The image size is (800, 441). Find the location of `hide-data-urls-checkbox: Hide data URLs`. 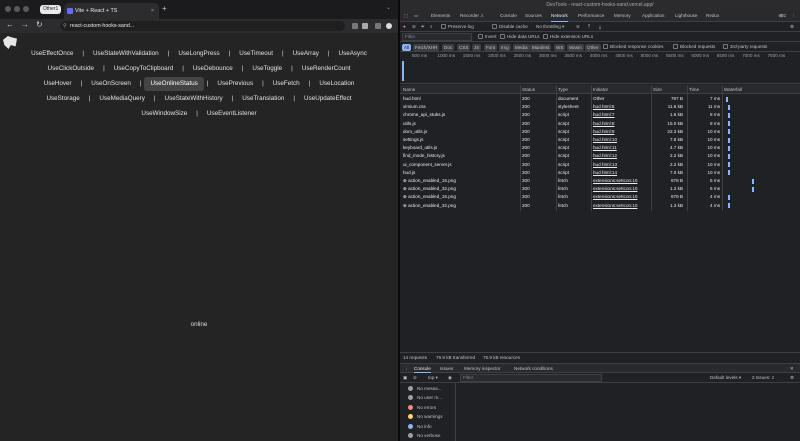

hide-data-urls-checkbox: Hide data URLs is located at coordinates (519, 37).